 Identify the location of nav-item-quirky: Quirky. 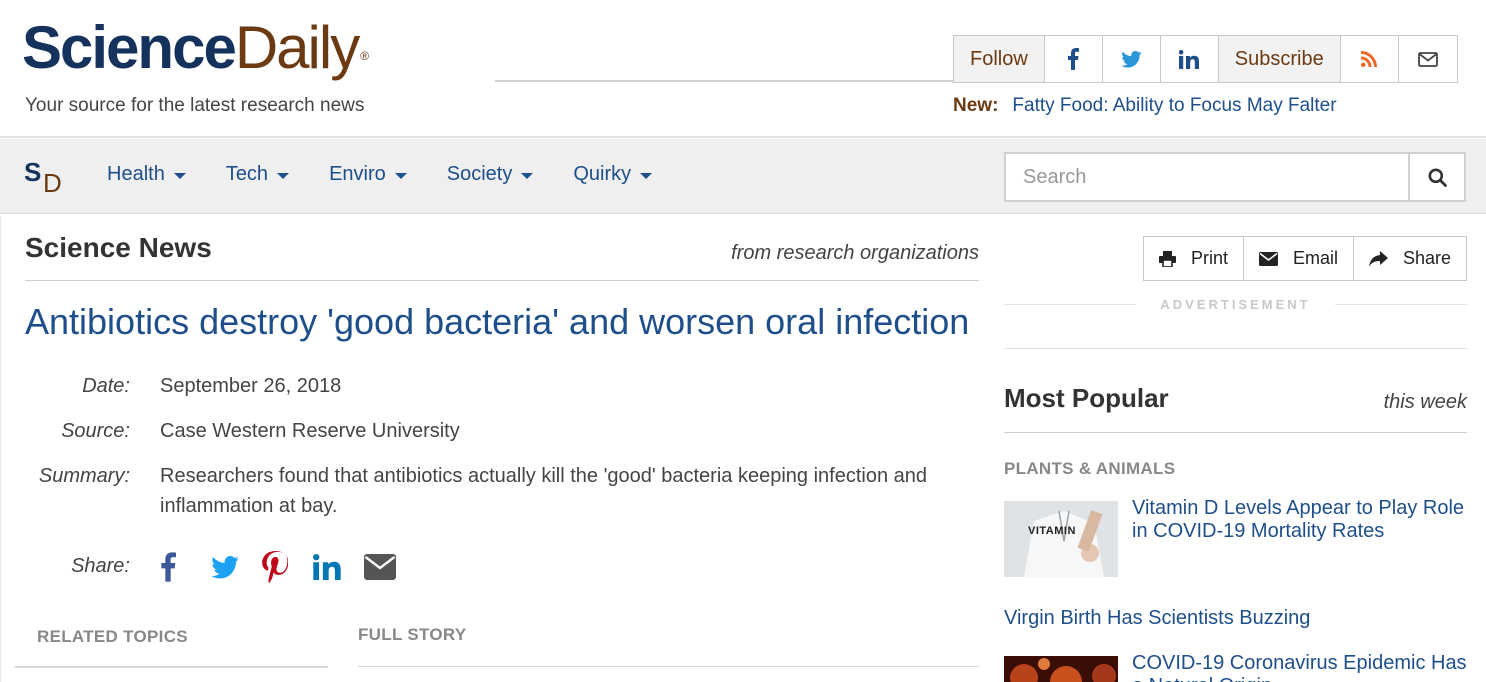
(613, 174).